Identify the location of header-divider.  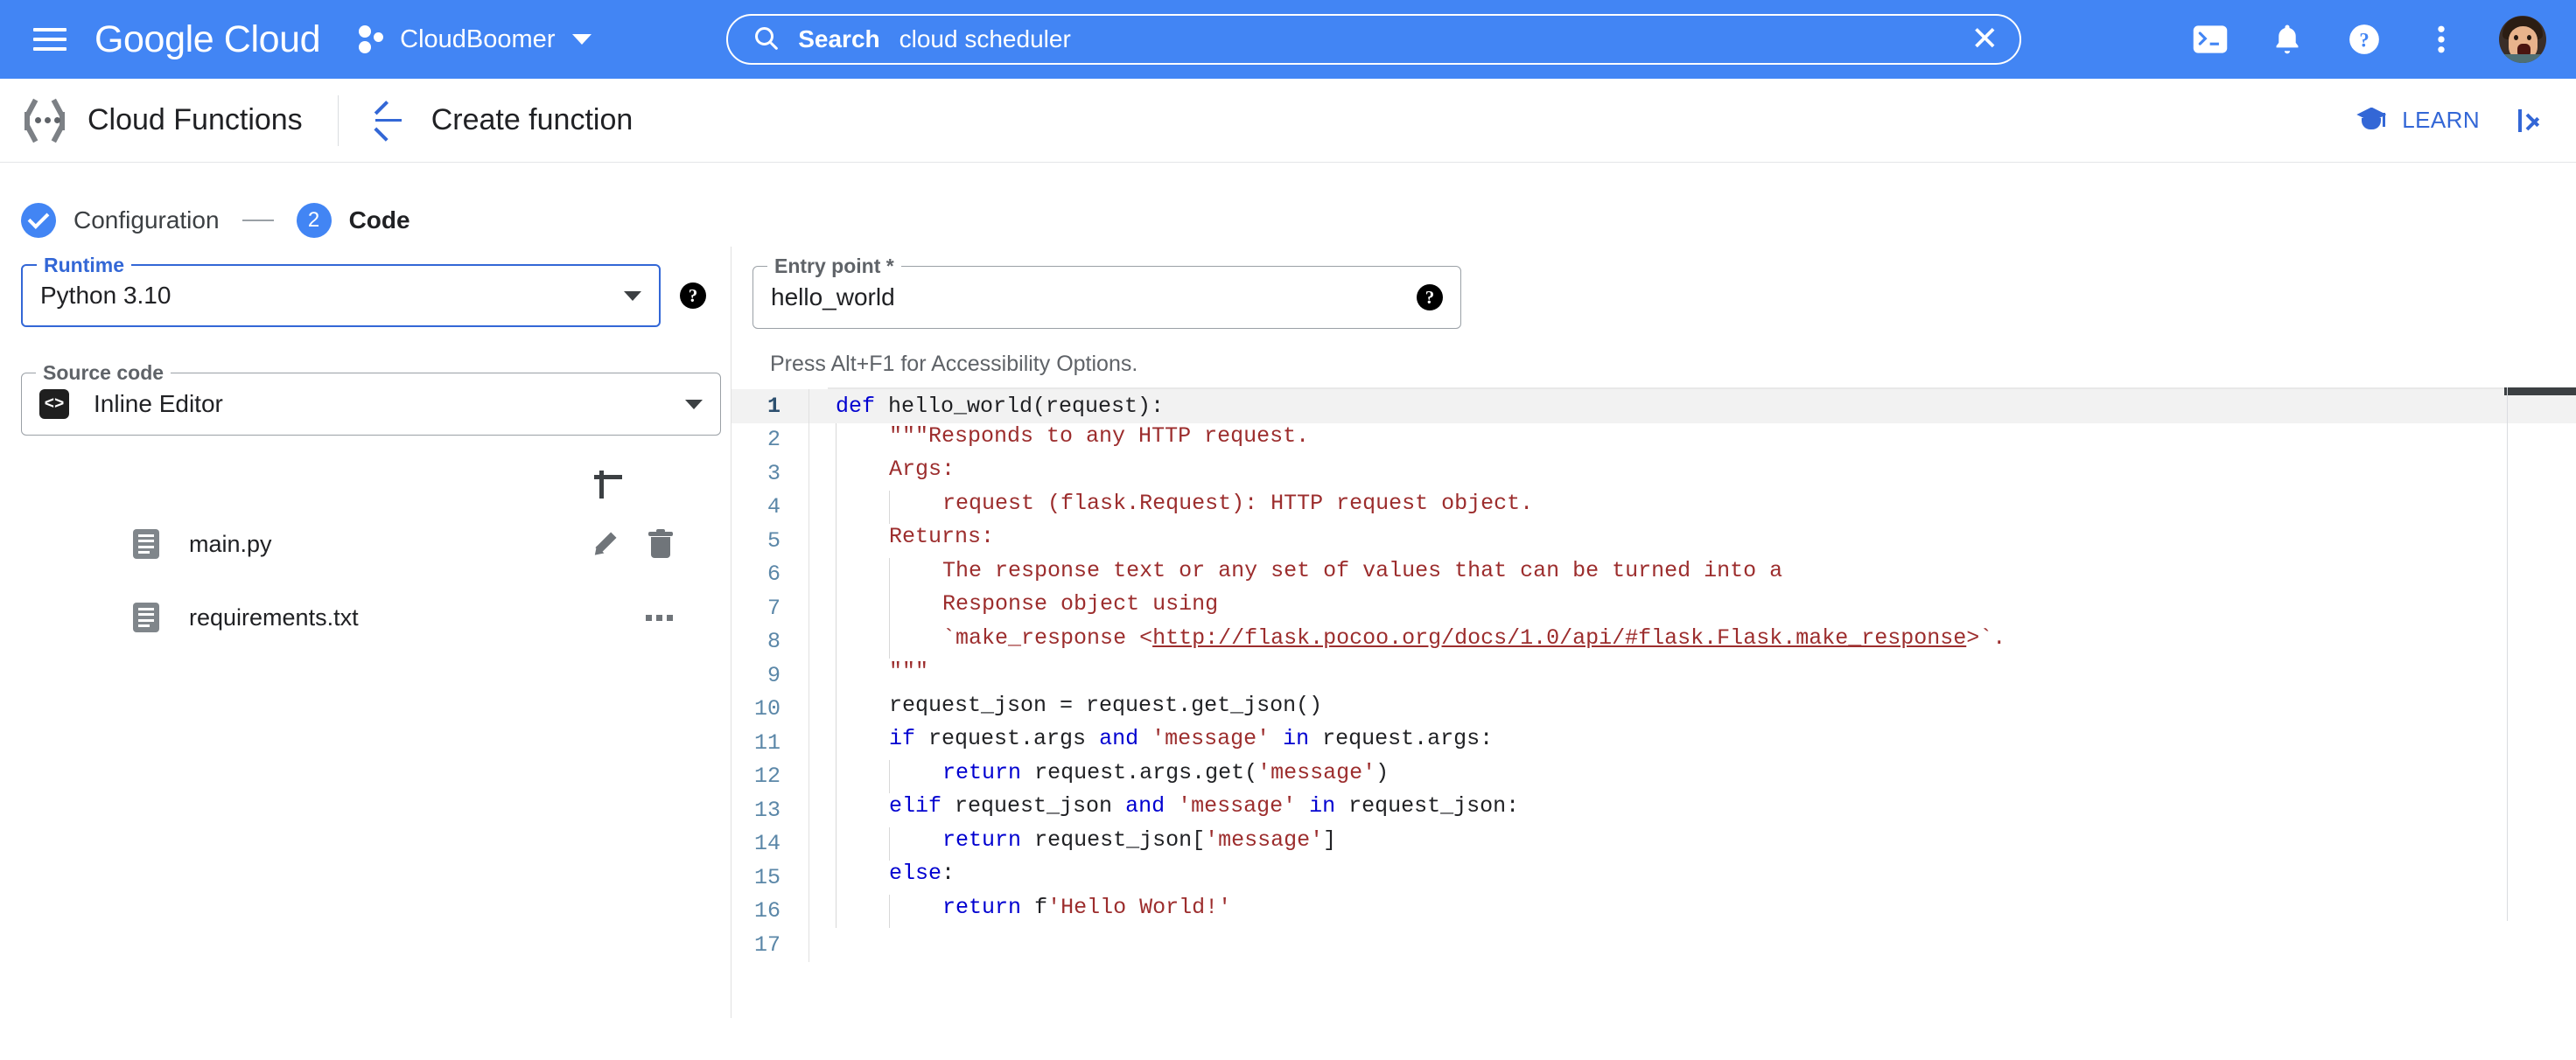
(338, 120).